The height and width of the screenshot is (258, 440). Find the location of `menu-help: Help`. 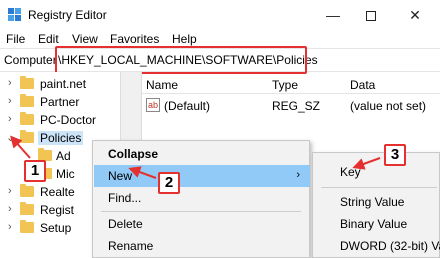

menu-help: Help is located at coordinates (184, 39).